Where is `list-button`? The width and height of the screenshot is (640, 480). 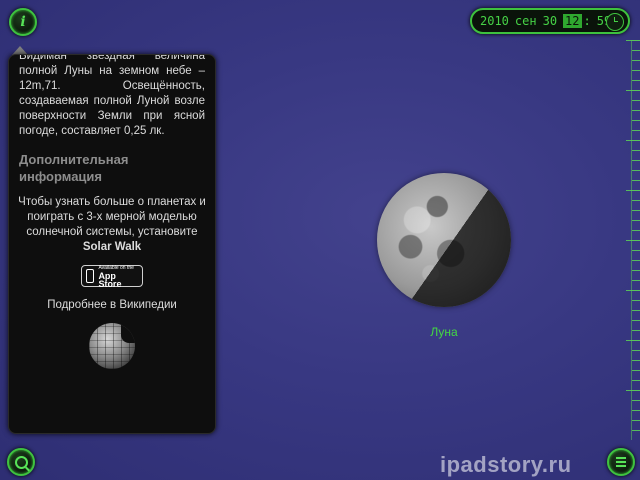 list-button is located at coordinates (621, 462).